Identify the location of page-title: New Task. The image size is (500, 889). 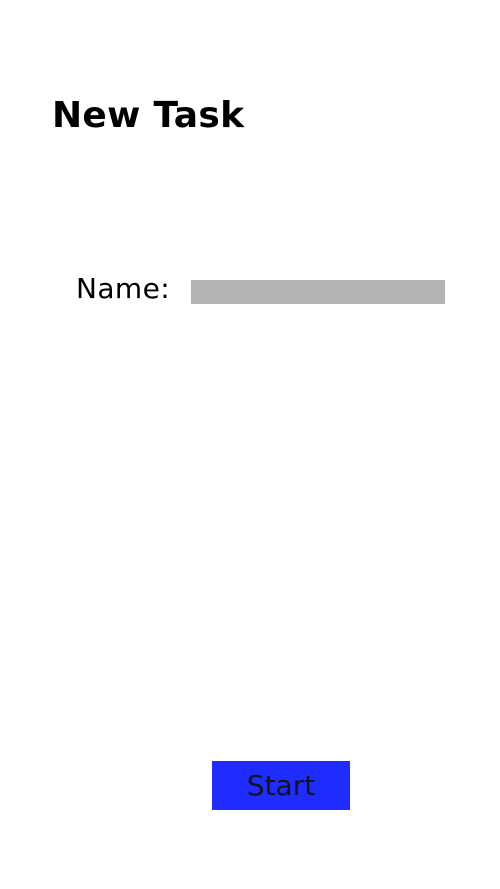
(148, 115).